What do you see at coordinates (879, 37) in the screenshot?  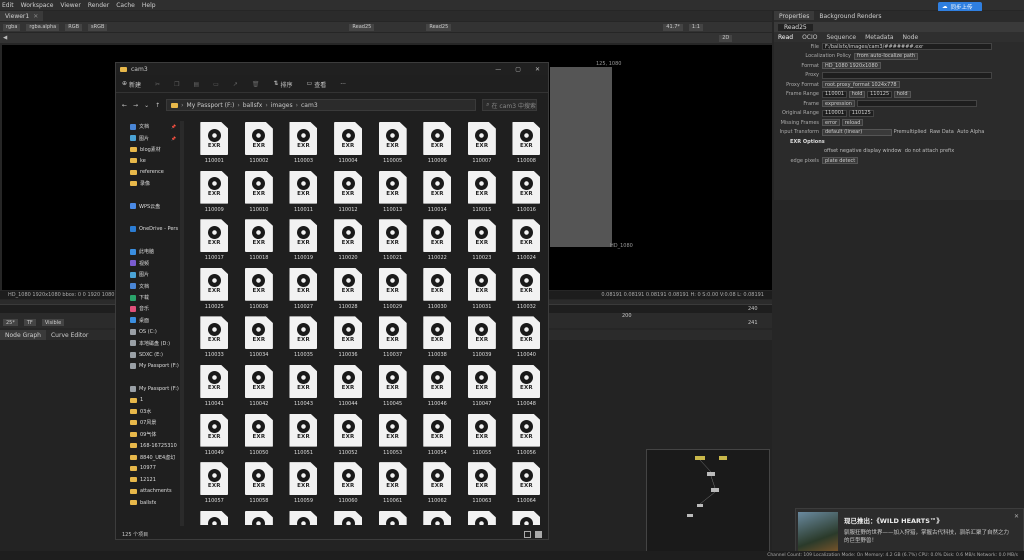 I see `properties-subtab: Metadata` at bounding box center [879, 37].